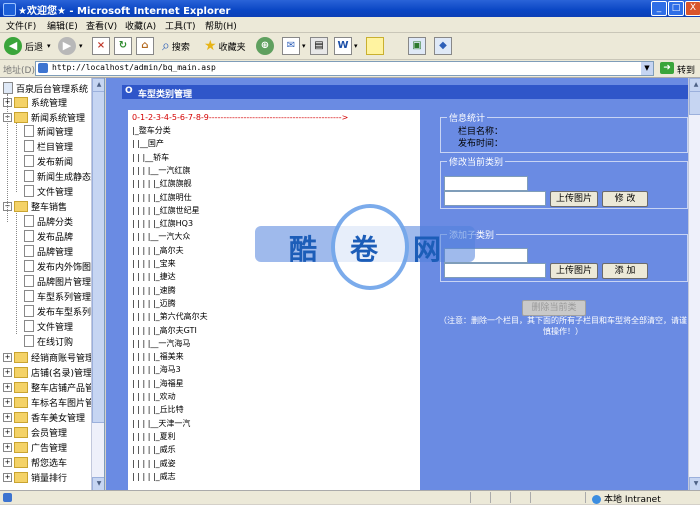 This screenshot has height=505, width=700. What do you see at coordinates (53, 402) in the screenshot?
I see `sidebar-group-car-logo: + 车标名车图片管理` at bounding box center [53, 402].